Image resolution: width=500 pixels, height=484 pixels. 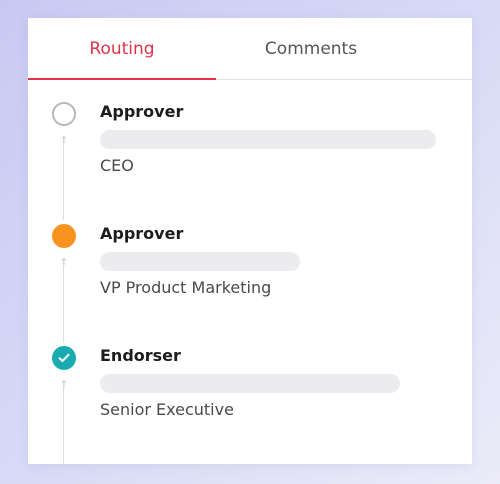 What do you see at coordinates (167, 409) in the screenshot?
I see `step-title: Senior Executive` at bounding box center [167, 409].